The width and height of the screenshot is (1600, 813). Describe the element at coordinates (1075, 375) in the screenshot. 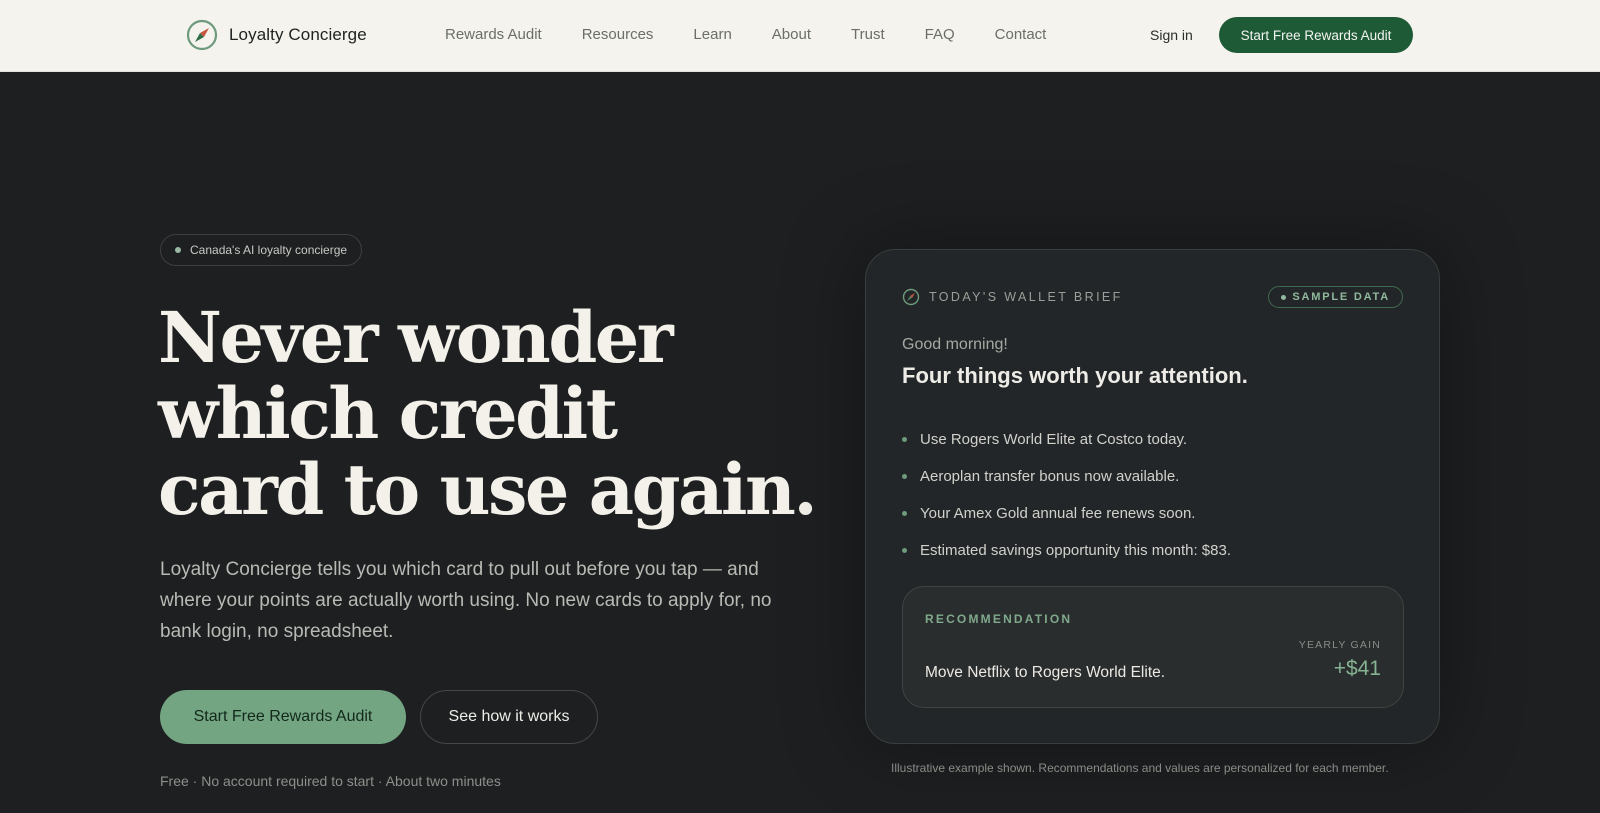

I see `card-title: Four things worth your attention.` at that location.